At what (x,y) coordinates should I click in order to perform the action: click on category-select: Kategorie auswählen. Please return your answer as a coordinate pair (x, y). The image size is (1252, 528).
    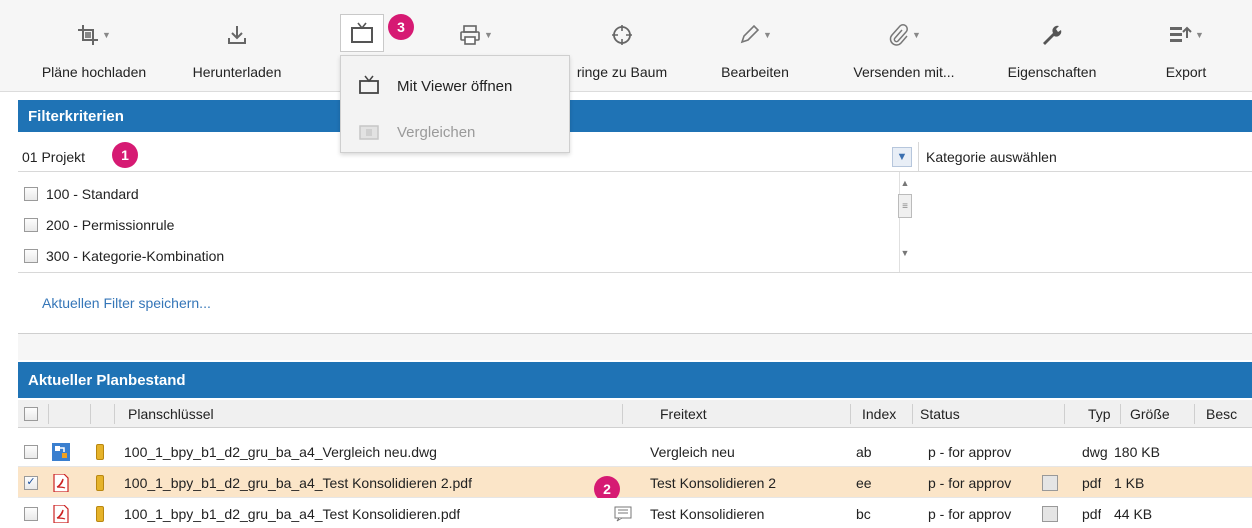
    Looking at the image, I should click on (991, 157).